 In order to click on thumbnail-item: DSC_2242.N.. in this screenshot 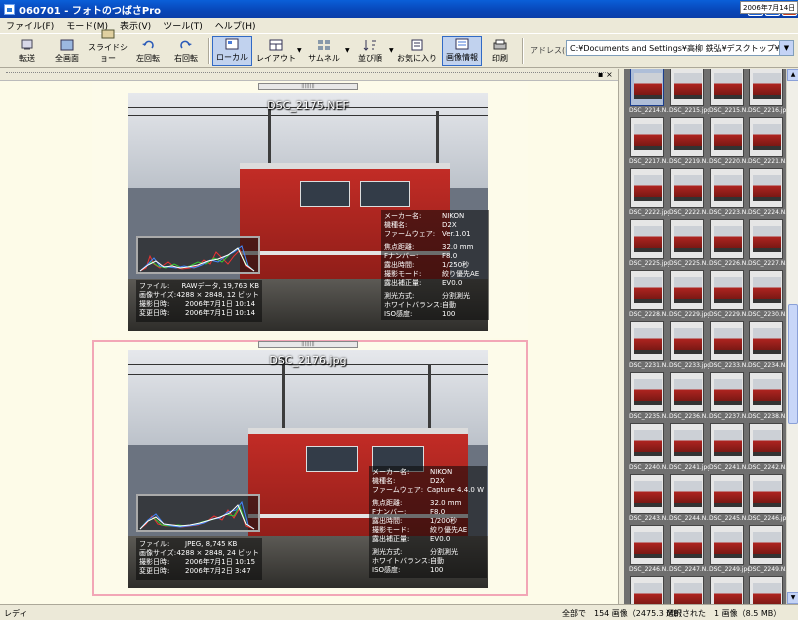, I will do `click(767, 448)`.